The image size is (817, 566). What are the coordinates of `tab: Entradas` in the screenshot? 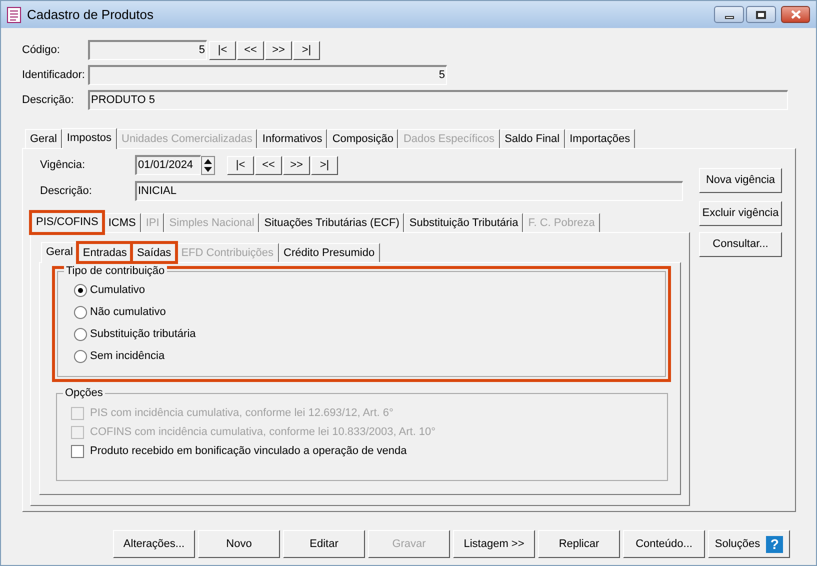 It's located at (105, 252).